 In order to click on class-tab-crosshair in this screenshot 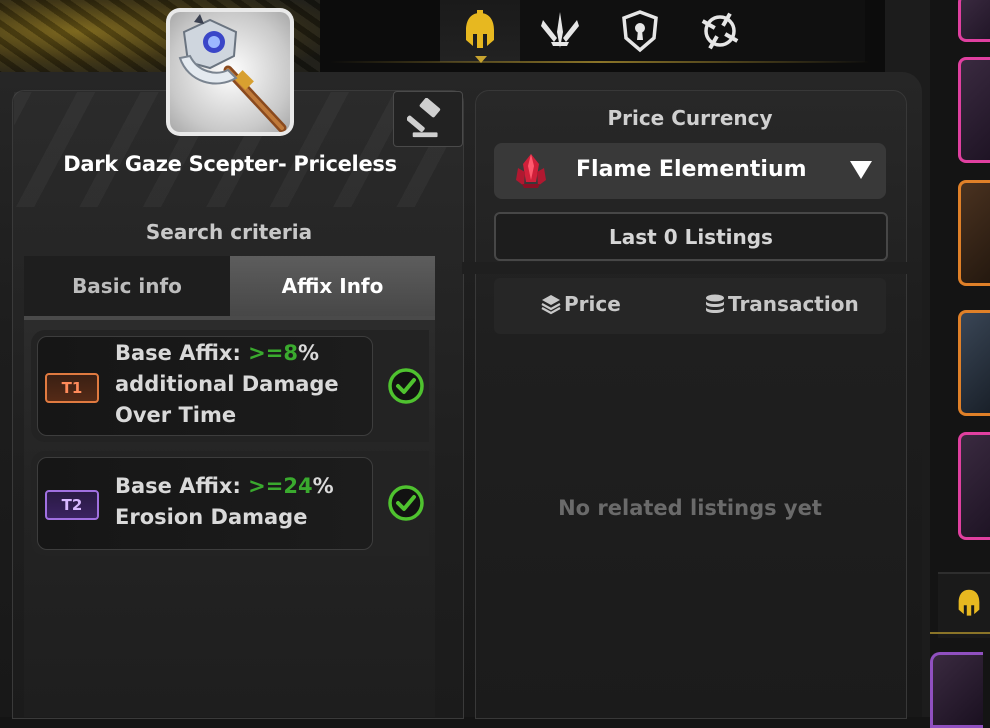, I will do `click(720, 31)`.